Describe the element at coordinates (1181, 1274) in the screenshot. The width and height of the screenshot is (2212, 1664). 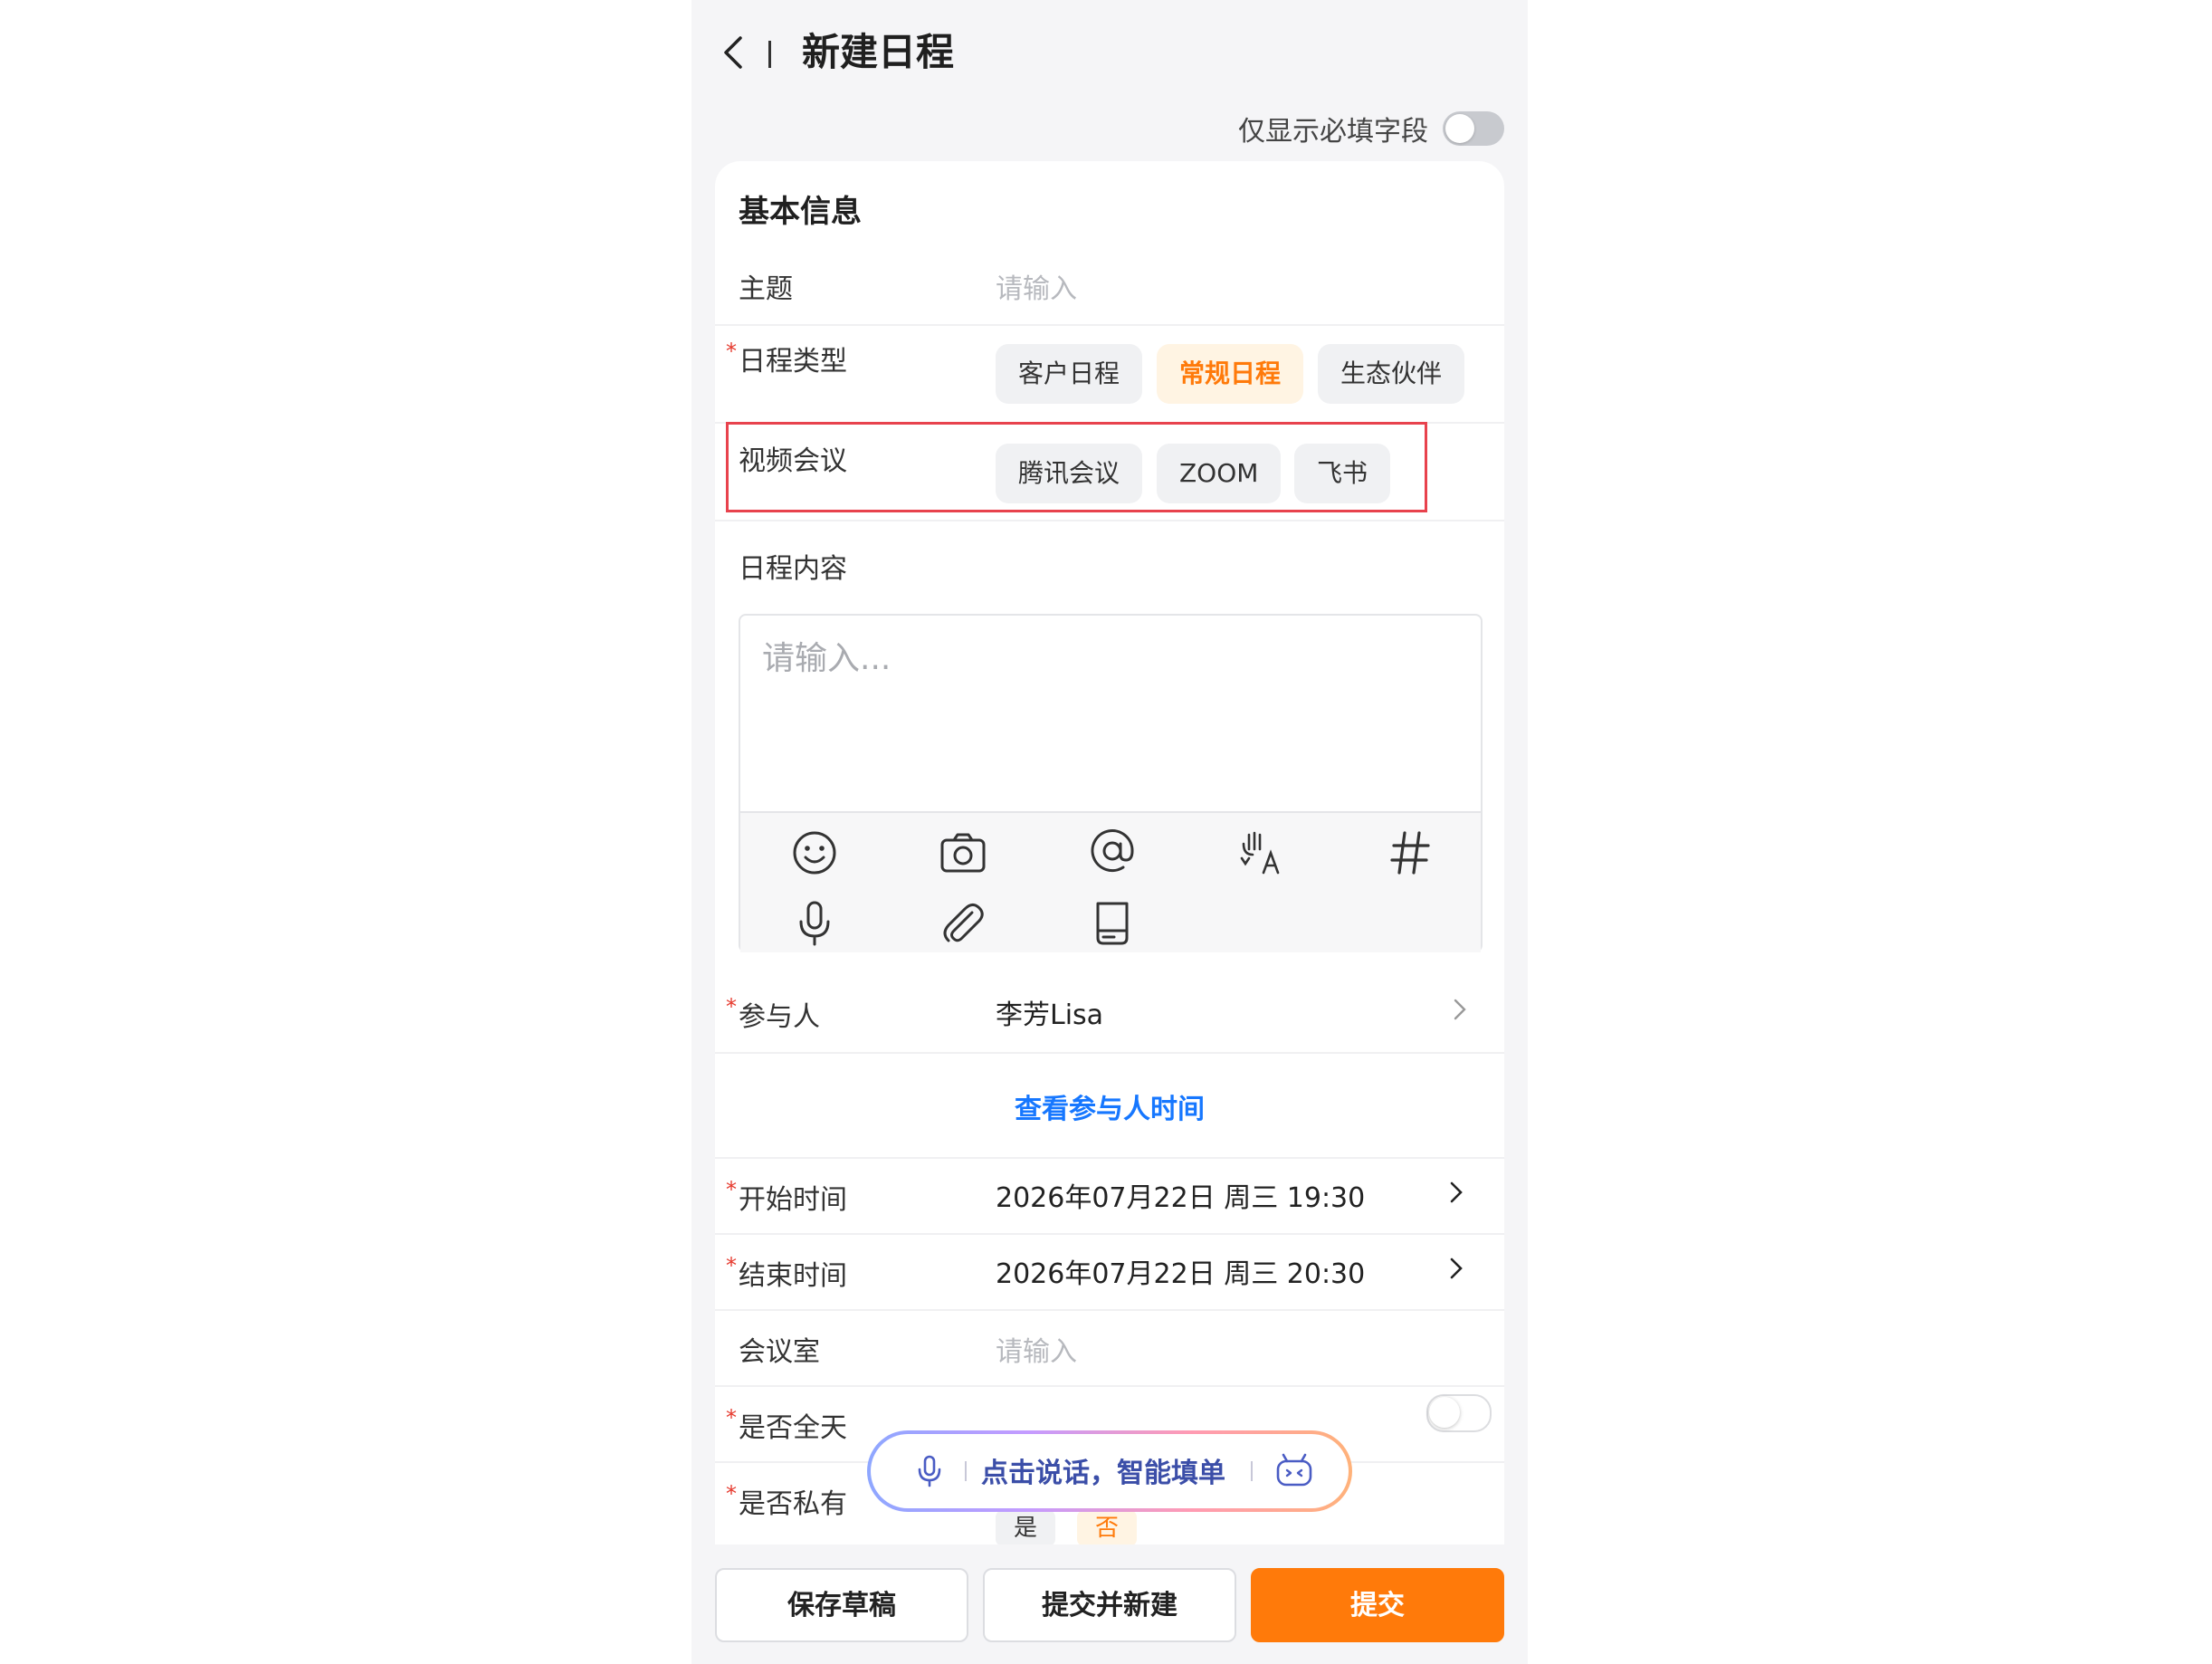
I see `end-time-value: 2026年07月22日 周三 20:30` at that location.